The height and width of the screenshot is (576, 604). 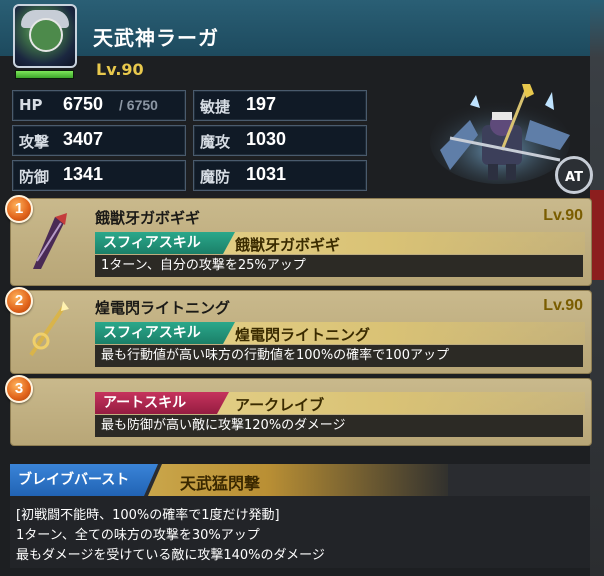 I want to click on skill-desc-2: 最も行動値が高い味方の行動値を100%の確率で100アップ, so click(x=339, y=356).